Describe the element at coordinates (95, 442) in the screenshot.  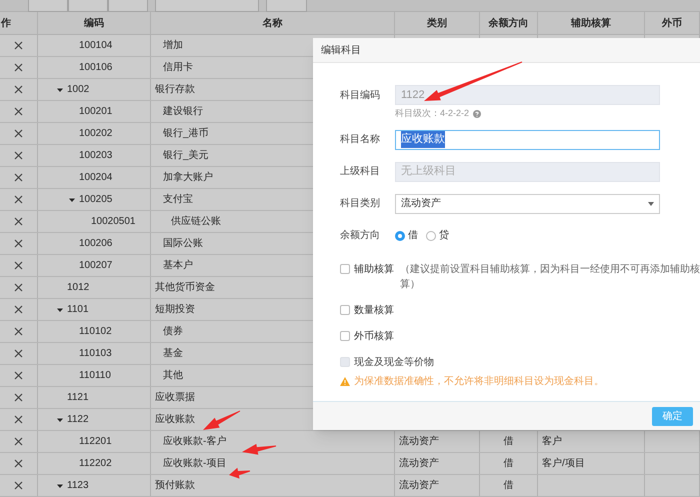
I see `code-cell-text: 112201` at that location.